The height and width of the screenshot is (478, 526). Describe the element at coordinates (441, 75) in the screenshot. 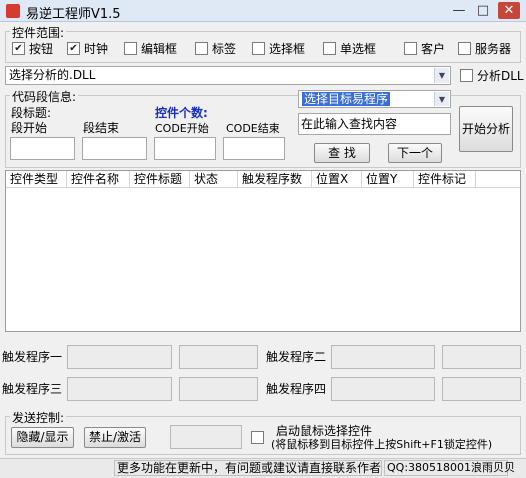

I see `dll-dropdown-chevron-icon: ▼` at that location.